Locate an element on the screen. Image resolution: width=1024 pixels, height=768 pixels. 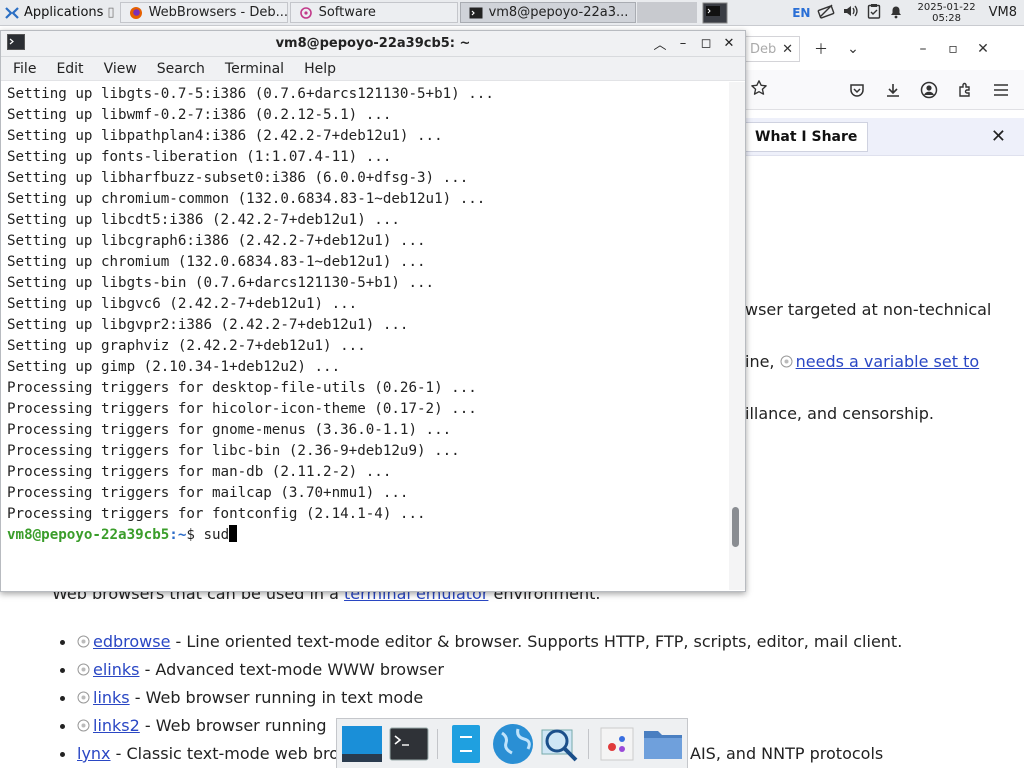
dock-app-finder is located at coordinates (560, 744).